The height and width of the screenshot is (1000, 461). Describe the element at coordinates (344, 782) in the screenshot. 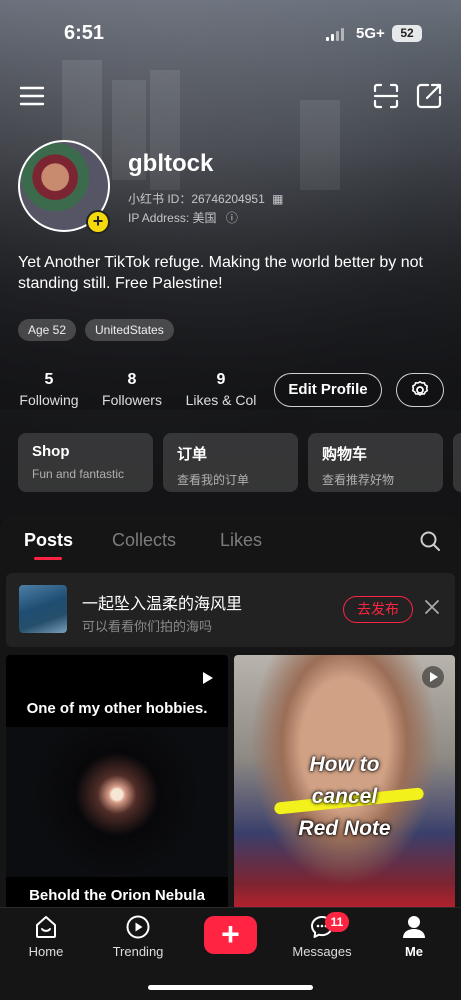

I see `post-card-red-note: How to cancel Red Note` at that location.